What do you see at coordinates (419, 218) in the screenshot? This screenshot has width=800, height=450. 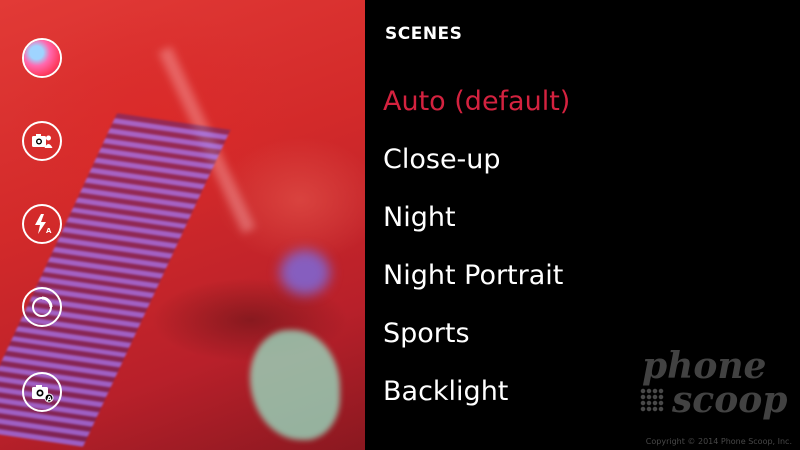 I see `scene-option-night: Night` at bounding box center [419, 218].